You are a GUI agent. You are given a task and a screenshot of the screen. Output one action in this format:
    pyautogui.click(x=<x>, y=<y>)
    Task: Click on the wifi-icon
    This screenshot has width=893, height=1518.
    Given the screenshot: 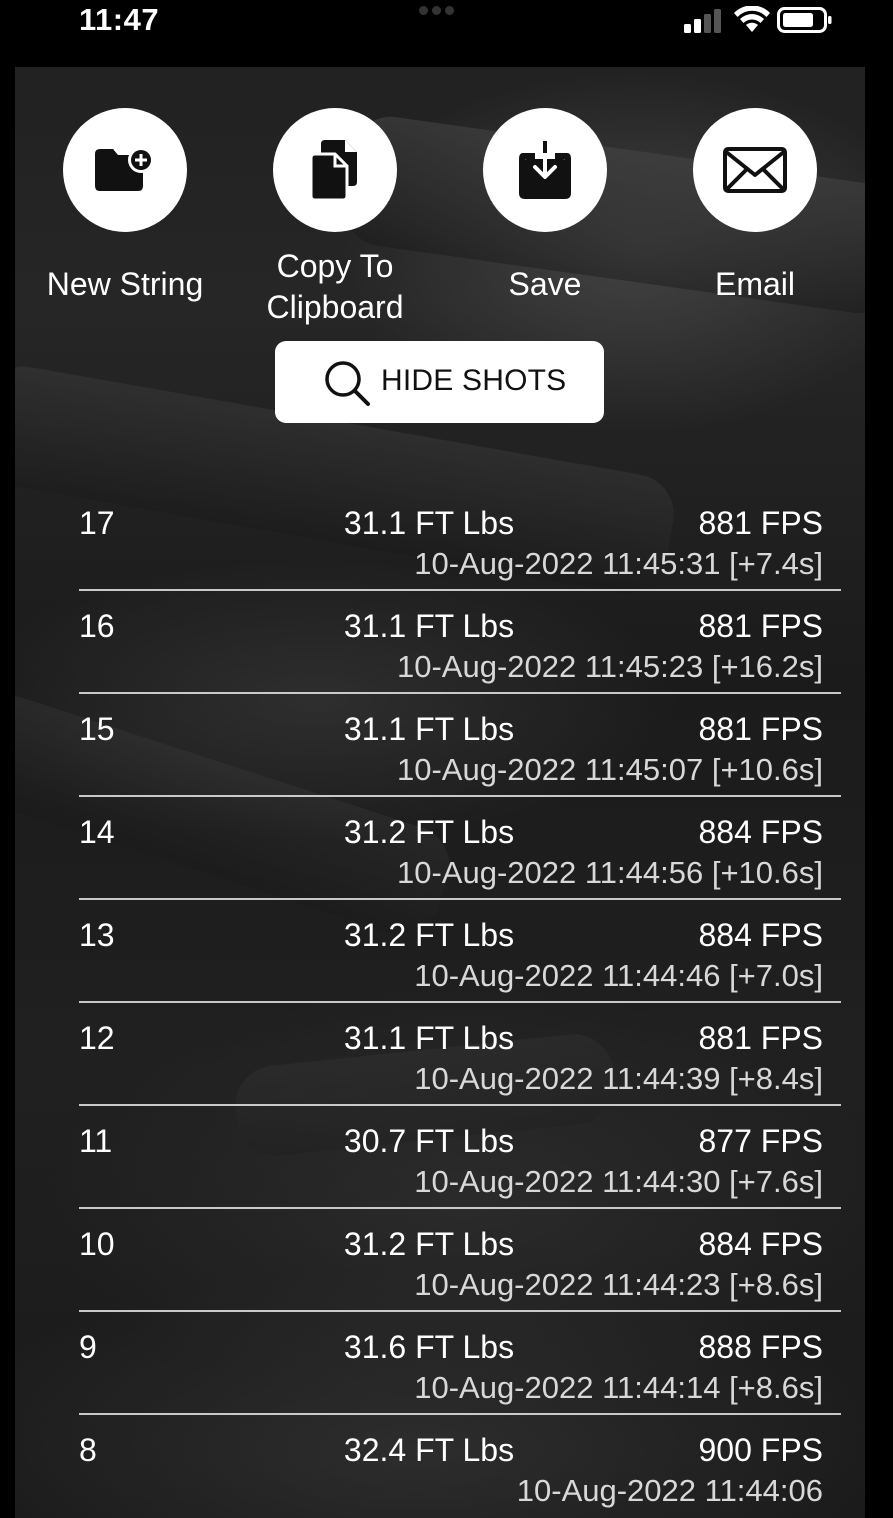 What is the action you would take?
    pyautogui.click(x=752, y=19)
    